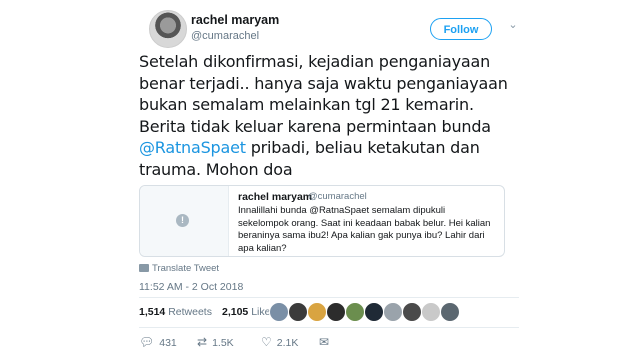 This screenshot has height=360, width=640. I want to click on user-handle: @cumarachel, so click(225, 36).